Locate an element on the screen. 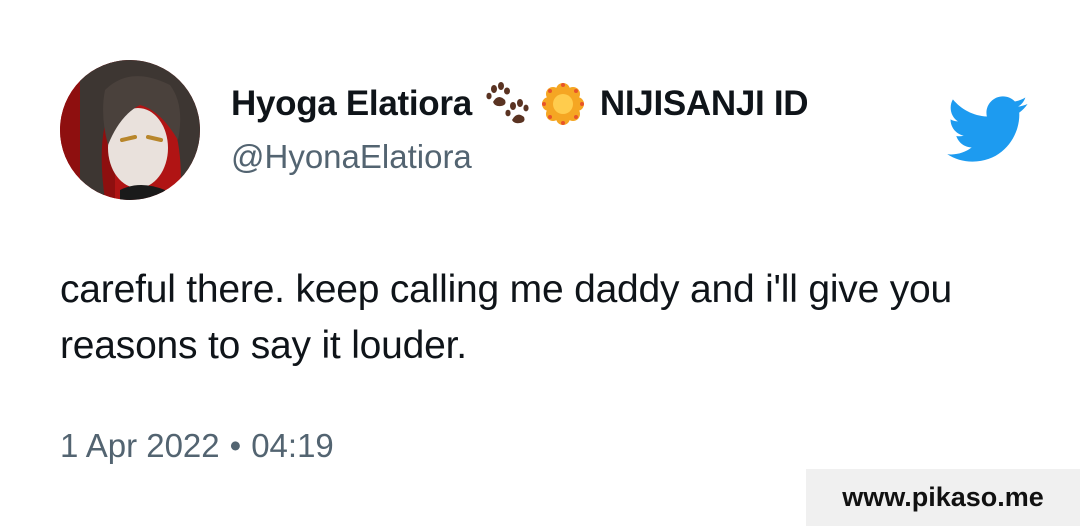  display-name: Hyoga Elatiora NIJISANJI ID is located at coordinates (520, 104).